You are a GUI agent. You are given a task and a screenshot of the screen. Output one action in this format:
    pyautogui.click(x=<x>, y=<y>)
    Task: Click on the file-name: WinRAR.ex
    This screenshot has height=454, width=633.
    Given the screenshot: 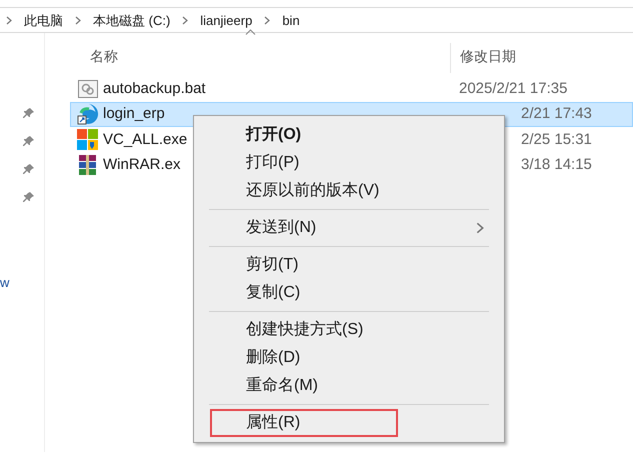 What is the action you would take?
    pyautogui.click(x=142, y=164)
    